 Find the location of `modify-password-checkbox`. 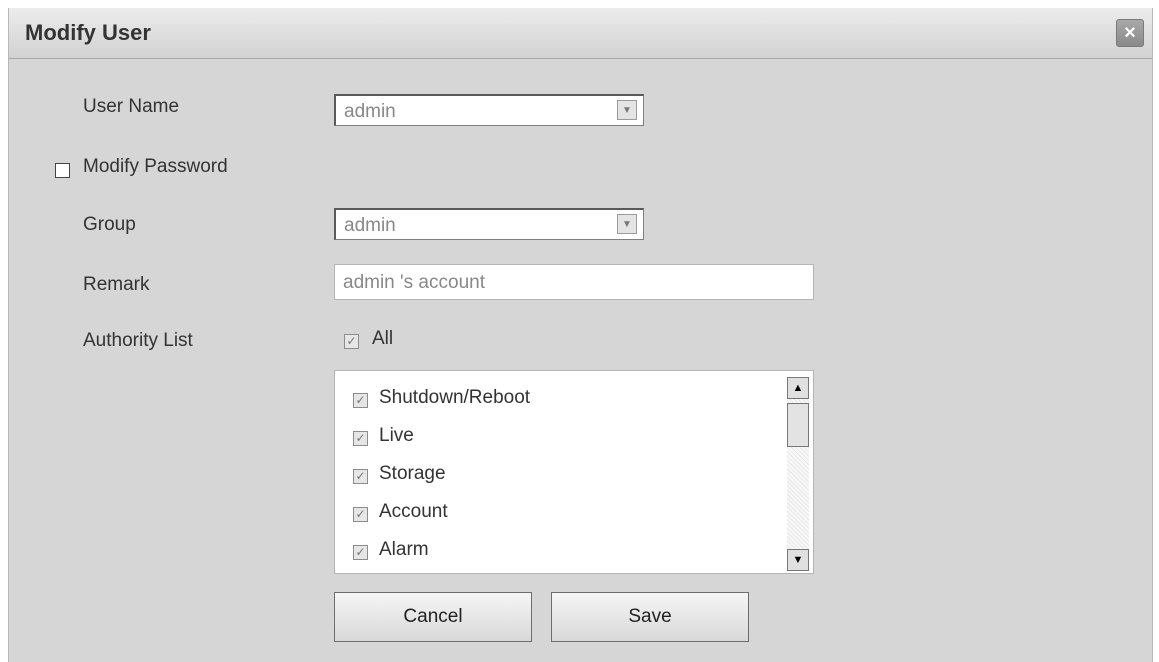

modify-password-checkbox is located at coordinates (62, 170).